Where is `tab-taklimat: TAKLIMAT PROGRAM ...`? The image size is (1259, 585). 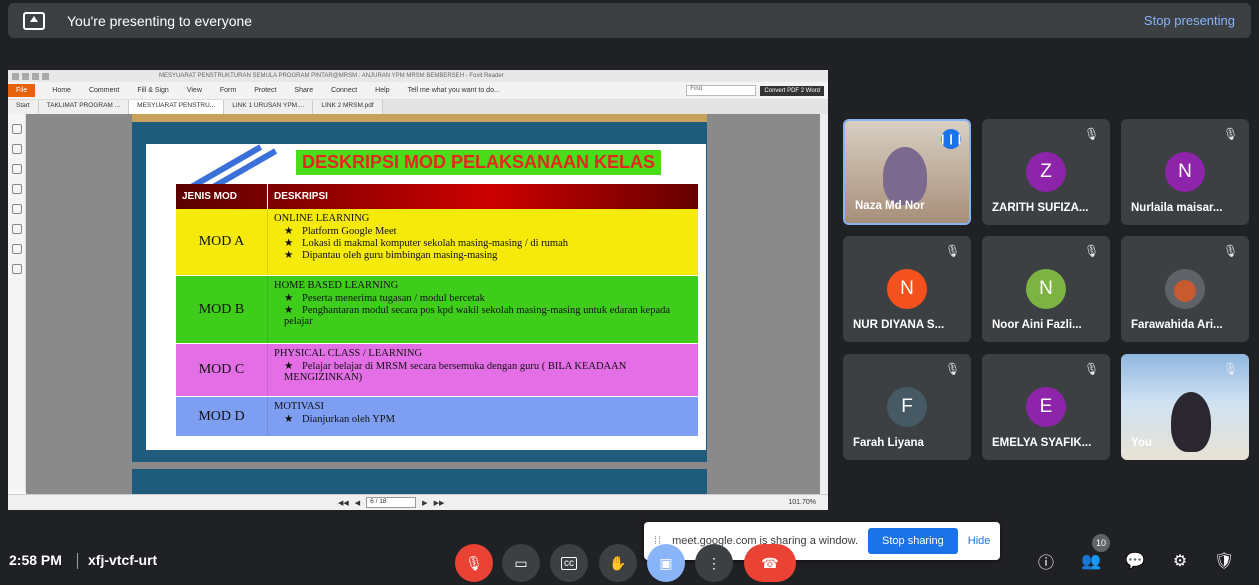 tab-taklimat: TAKLIMAT PROGRAM ... is located at coordinates (84, 107).